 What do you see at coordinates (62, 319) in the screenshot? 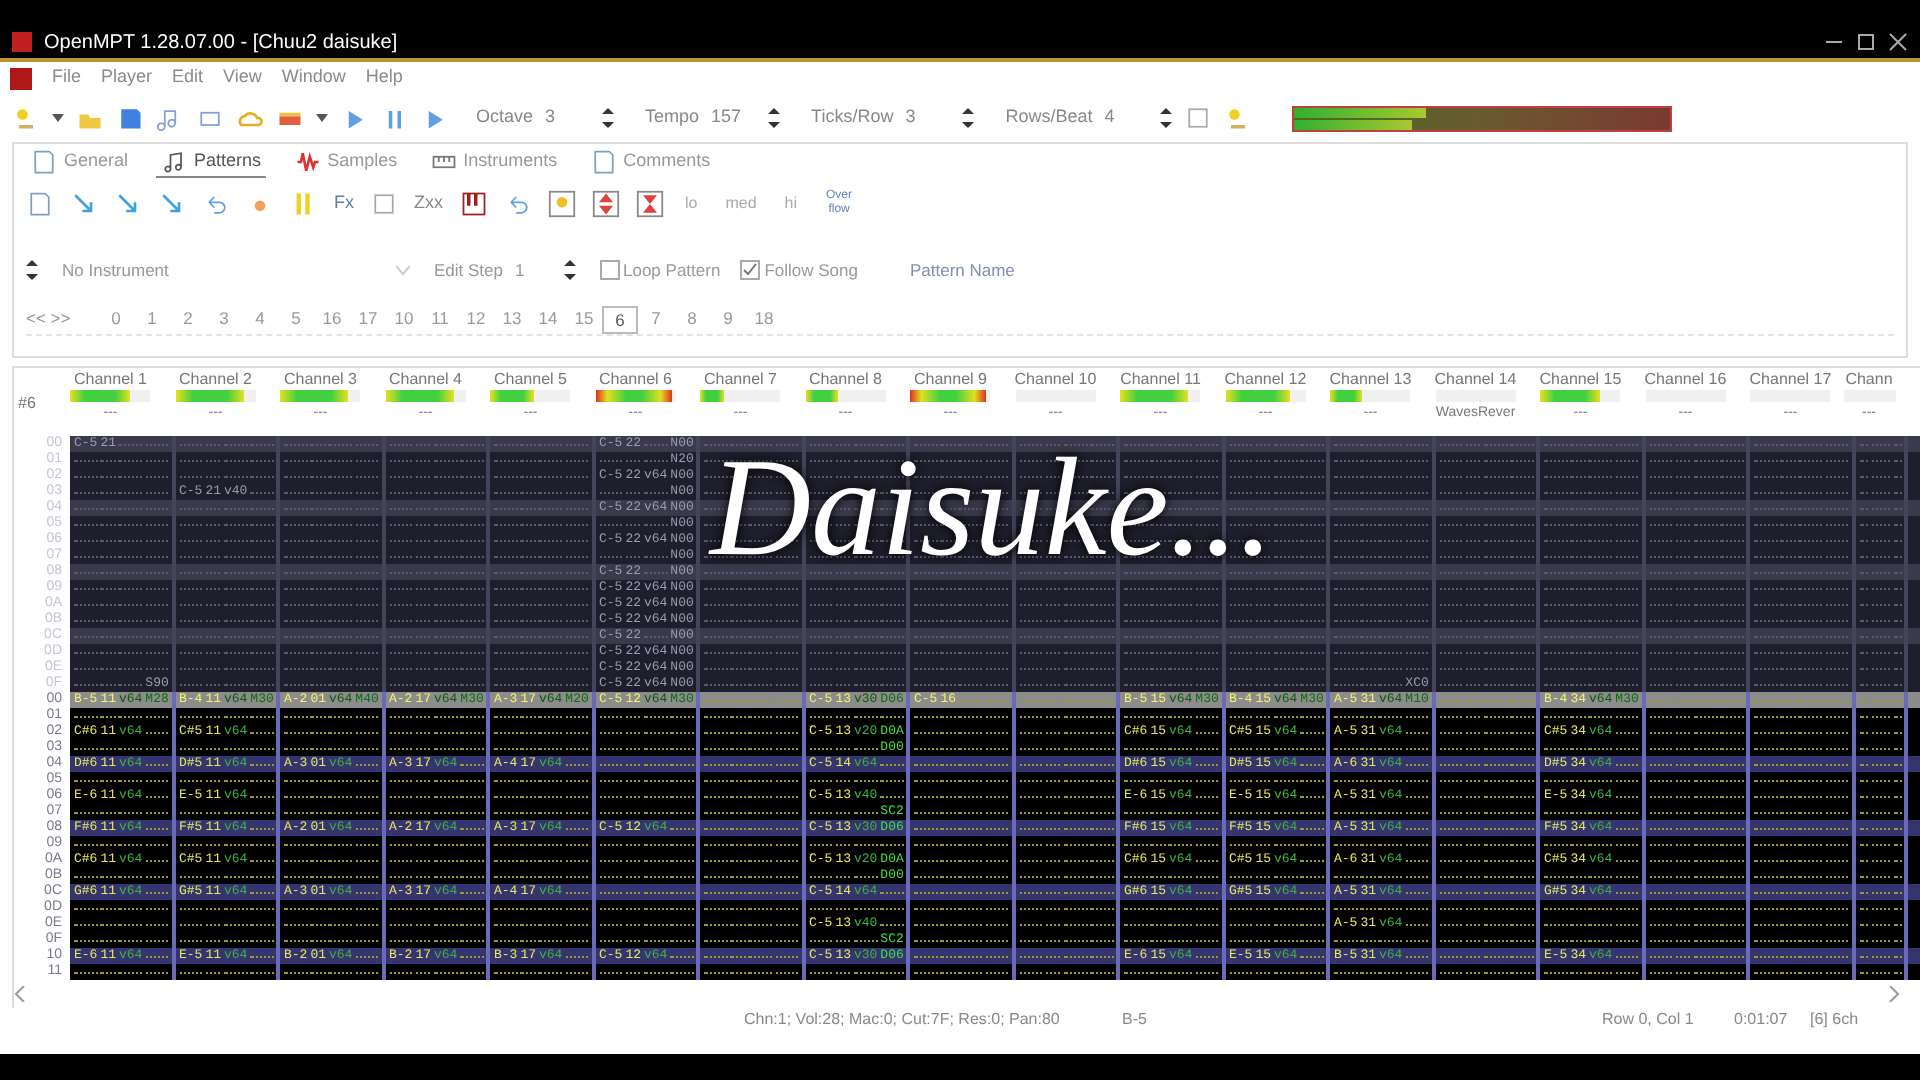
I see `order-nav-button: << >>` at bounding box center [62, 319].